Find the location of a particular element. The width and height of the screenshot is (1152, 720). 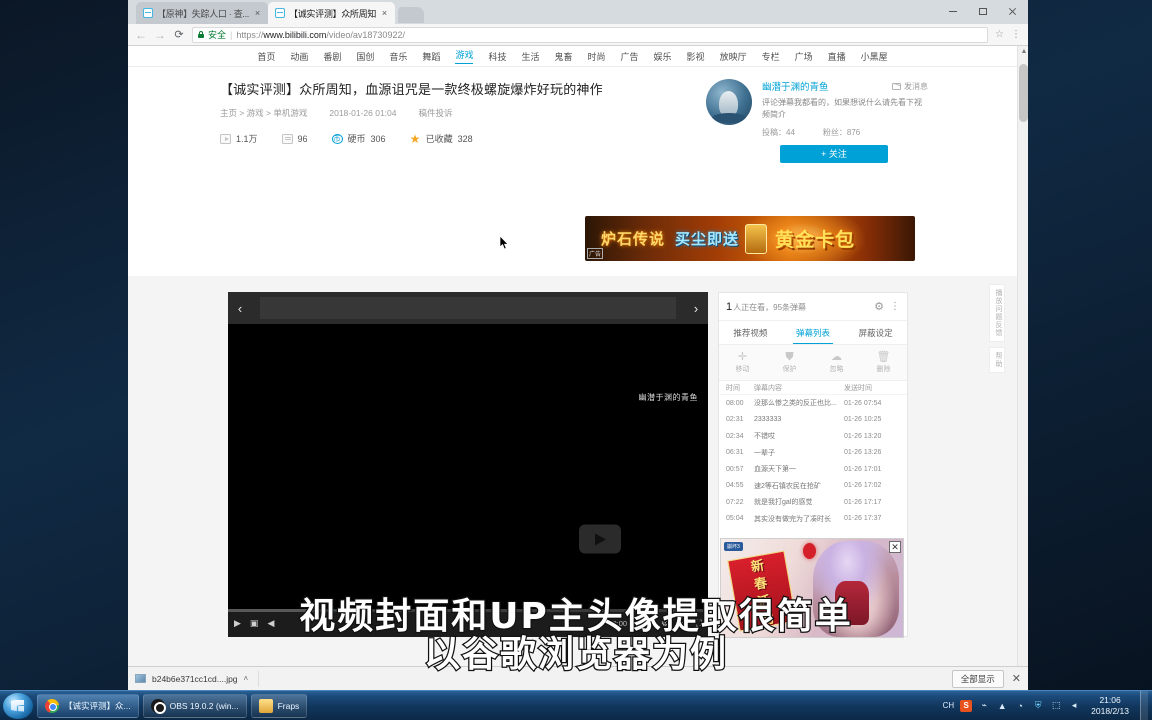

nav-item-0: 首页 is located at coordinates (266, 56).